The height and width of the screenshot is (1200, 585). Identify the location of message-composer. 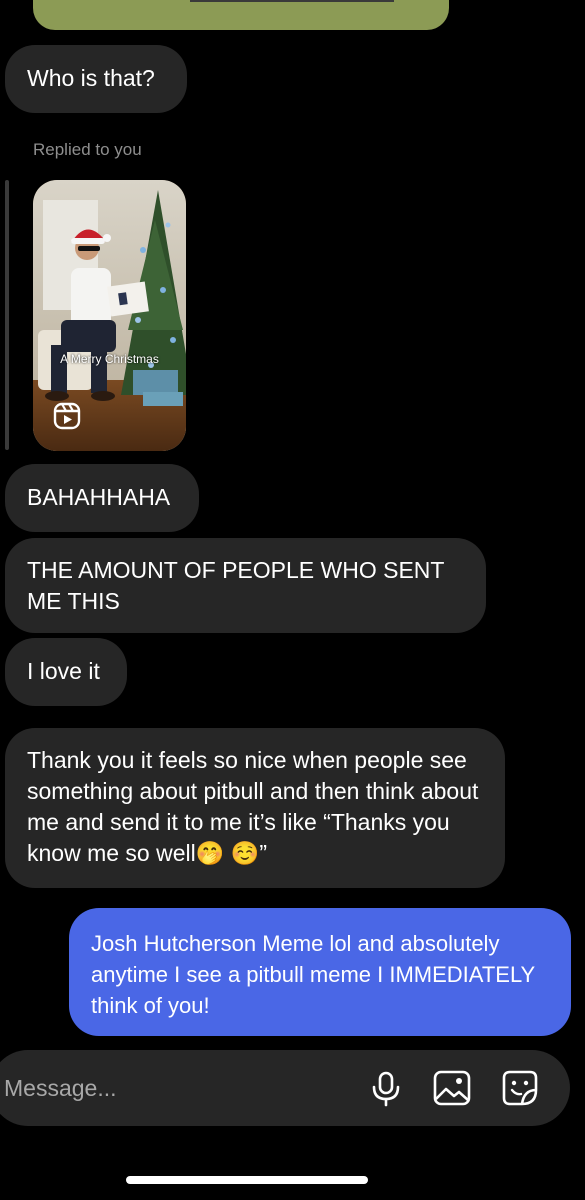
(285, 1088).